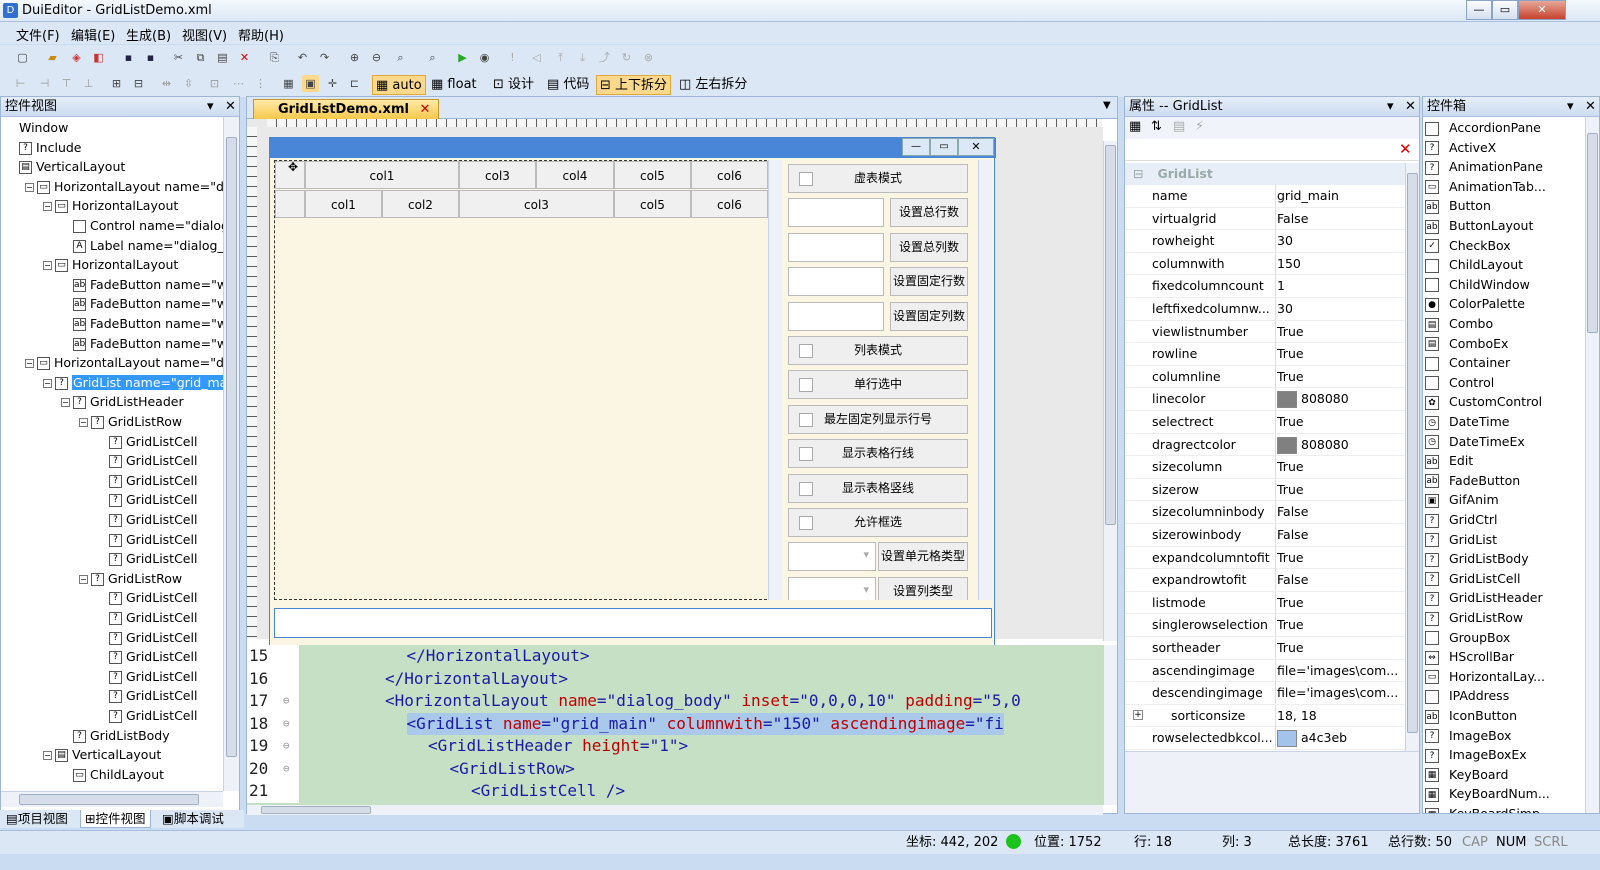 The width and height of the screenshot is (1600, 870). Describe the element at coordinates (1412, 453) in the screenshot. I see `properties-scroll-thumb` at that location.